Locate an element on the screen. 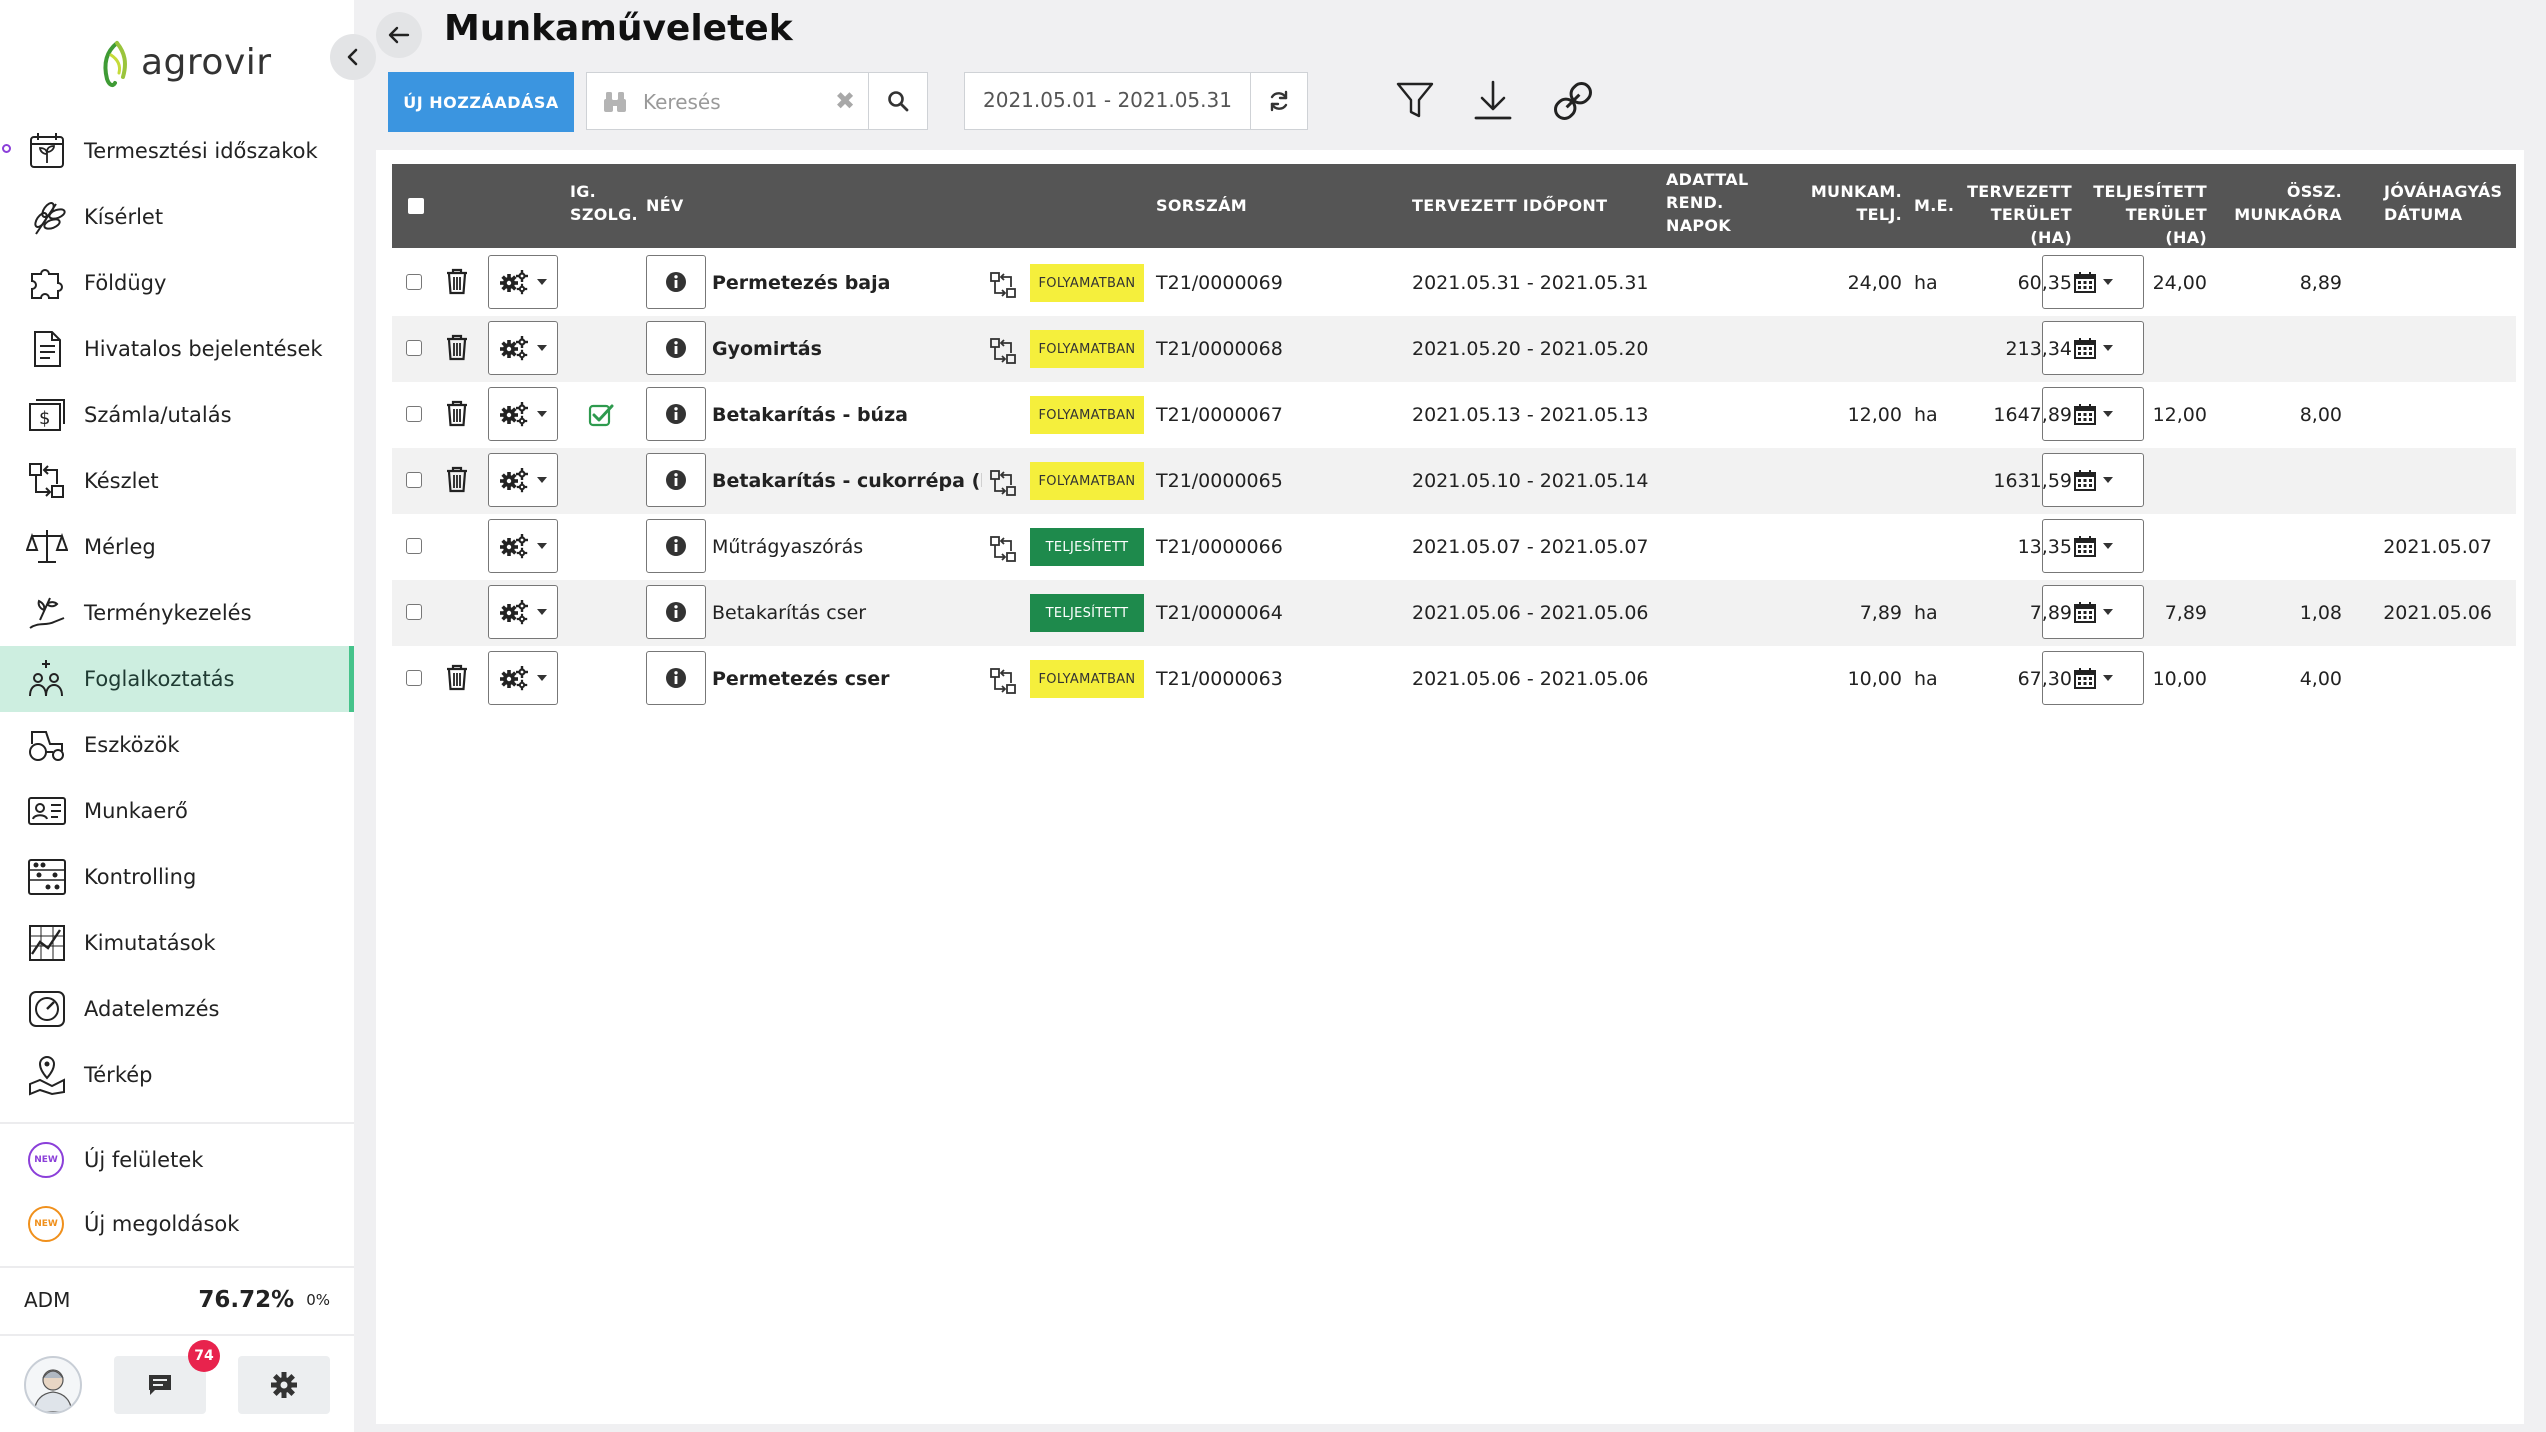 This screenshot has width=2546, height=1432. sidebar-item-7: Terménykezelés is located at coordinates (177, 613).